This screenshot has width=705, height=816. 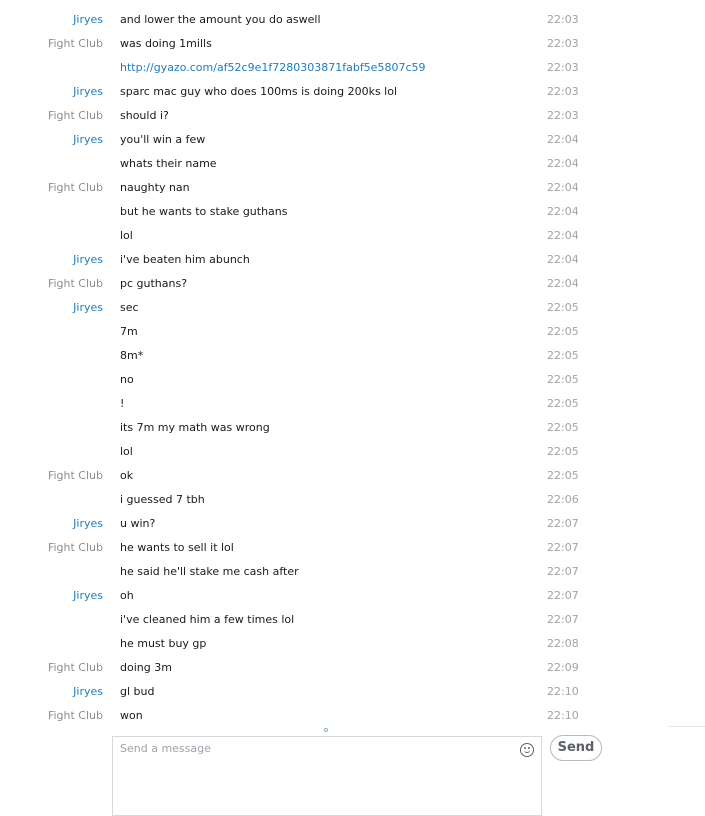 What do you see at coordinates (352, 212) in the screenshot?
I see `chat-message-row: but he wants to stake guthans 22:04` at bounding box center [352, 212].